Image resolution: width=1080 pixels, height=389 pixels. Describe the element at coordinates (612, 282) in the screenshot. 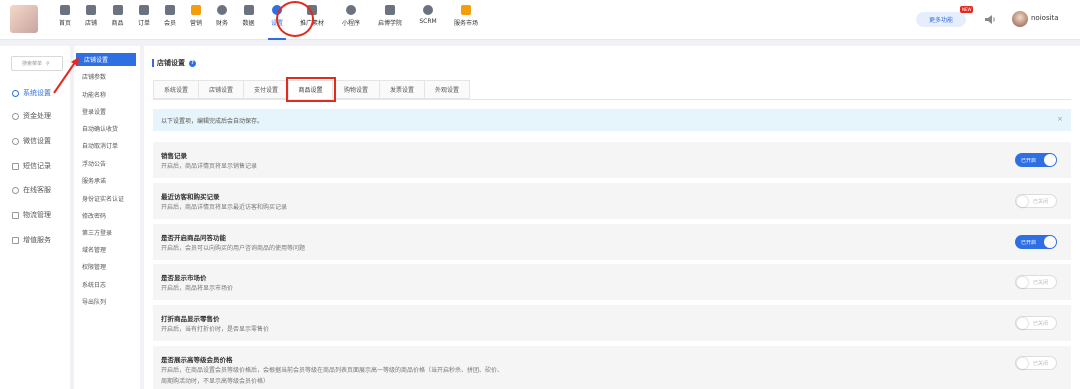

I see `setting-row-market-price: 是否显示市场价 开启后，商品将显示市场价 已关闭` at that location.